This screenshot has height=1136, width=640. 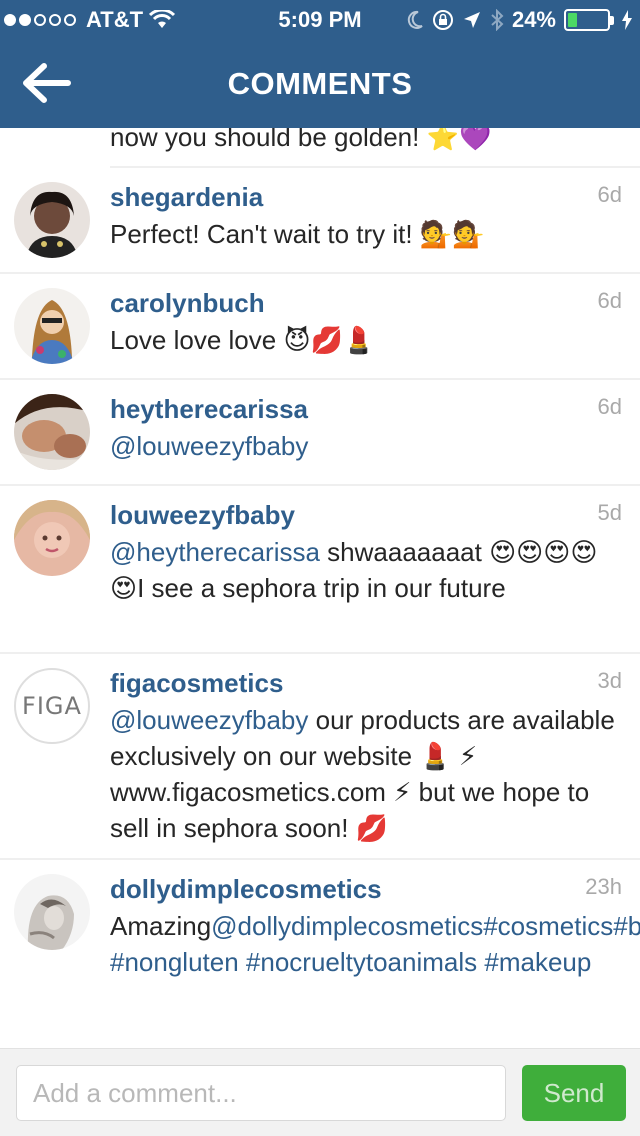 I want to click on comment-text: @louweezyfbaby, so click(x=366, y=446).